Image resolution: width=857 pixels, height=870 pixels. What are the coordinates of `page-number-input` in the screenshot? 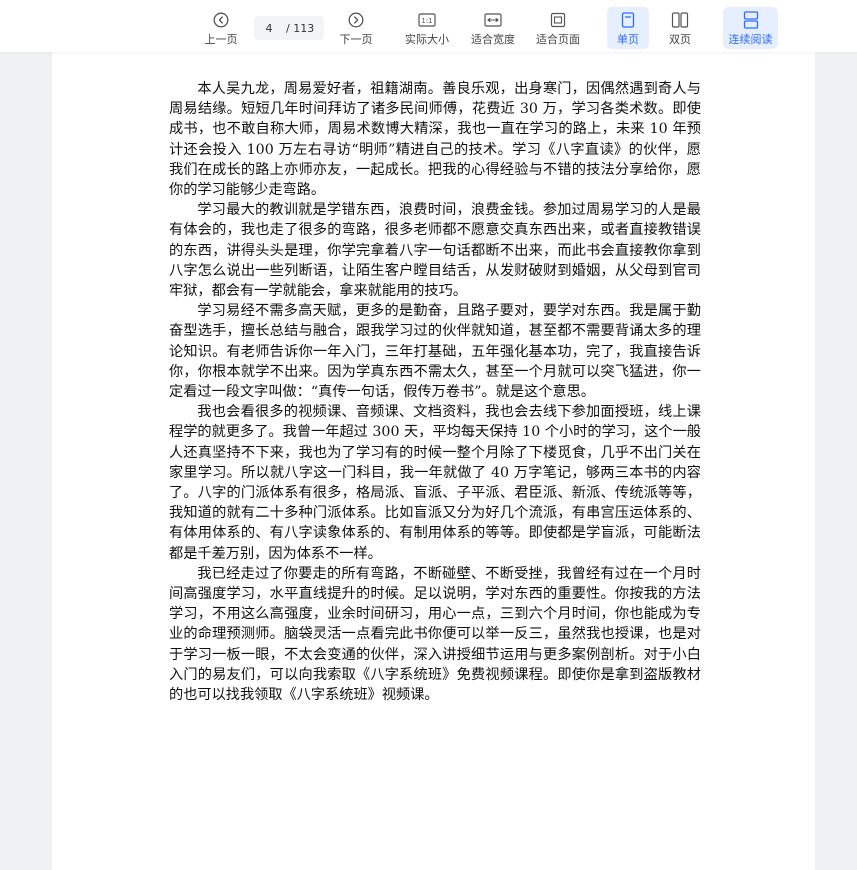 It's located at (269, 28).